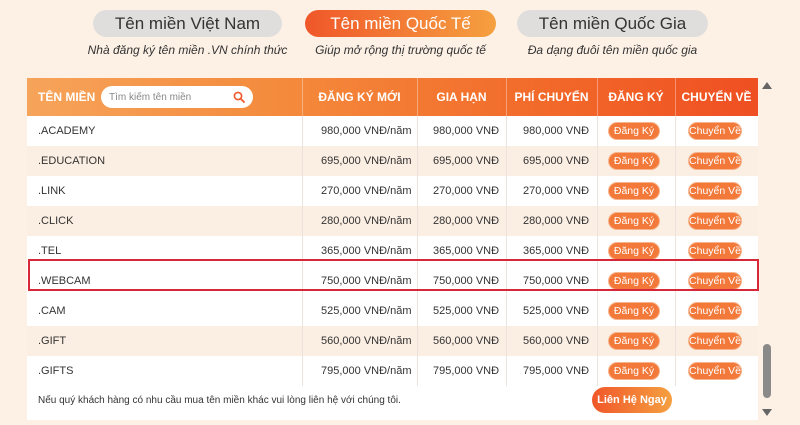  I want to click on scrollbar-thumb, so click(767, 371).